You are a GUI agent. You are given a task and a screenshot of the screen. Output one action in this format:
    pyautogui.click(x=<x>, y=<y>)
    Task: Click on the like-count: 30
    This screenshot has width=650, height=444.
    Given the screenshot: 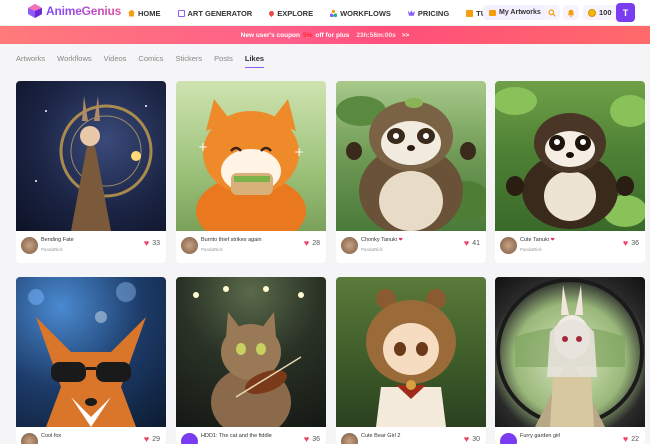 What is the action you would take?
    pyautogui.click(x=476, y=439)
    